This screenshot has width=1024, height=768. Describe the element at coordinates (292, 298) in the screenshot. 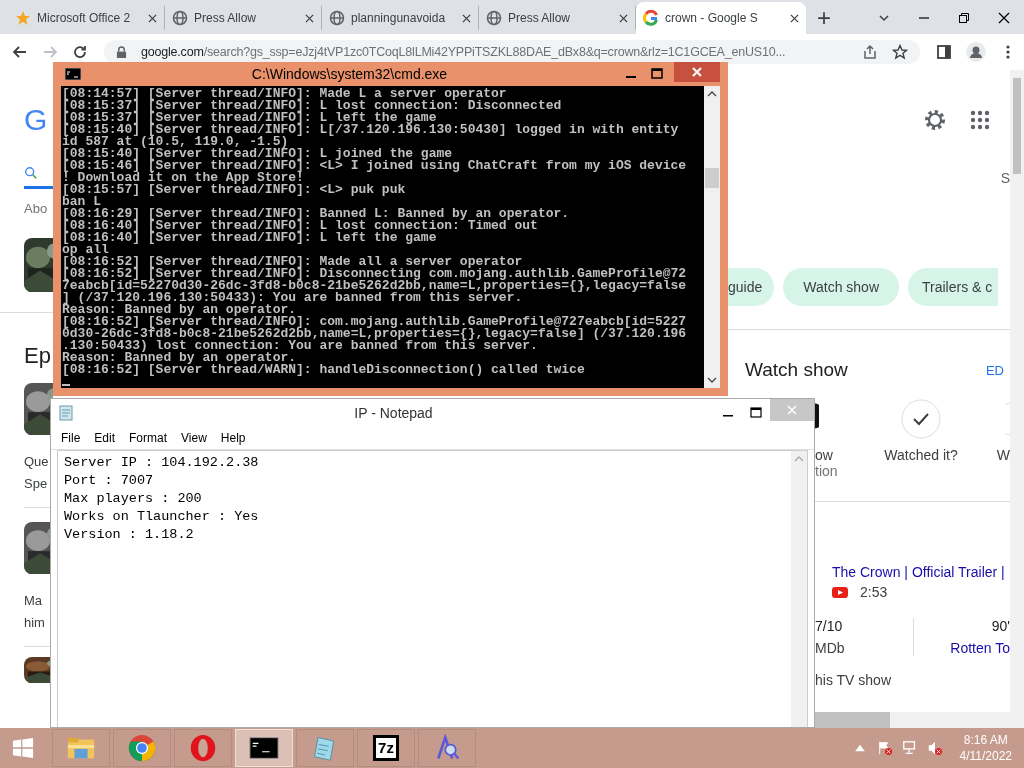

I see `console-line: ] (/37.120.196.130:50433): You are banned from this server.` at that location.